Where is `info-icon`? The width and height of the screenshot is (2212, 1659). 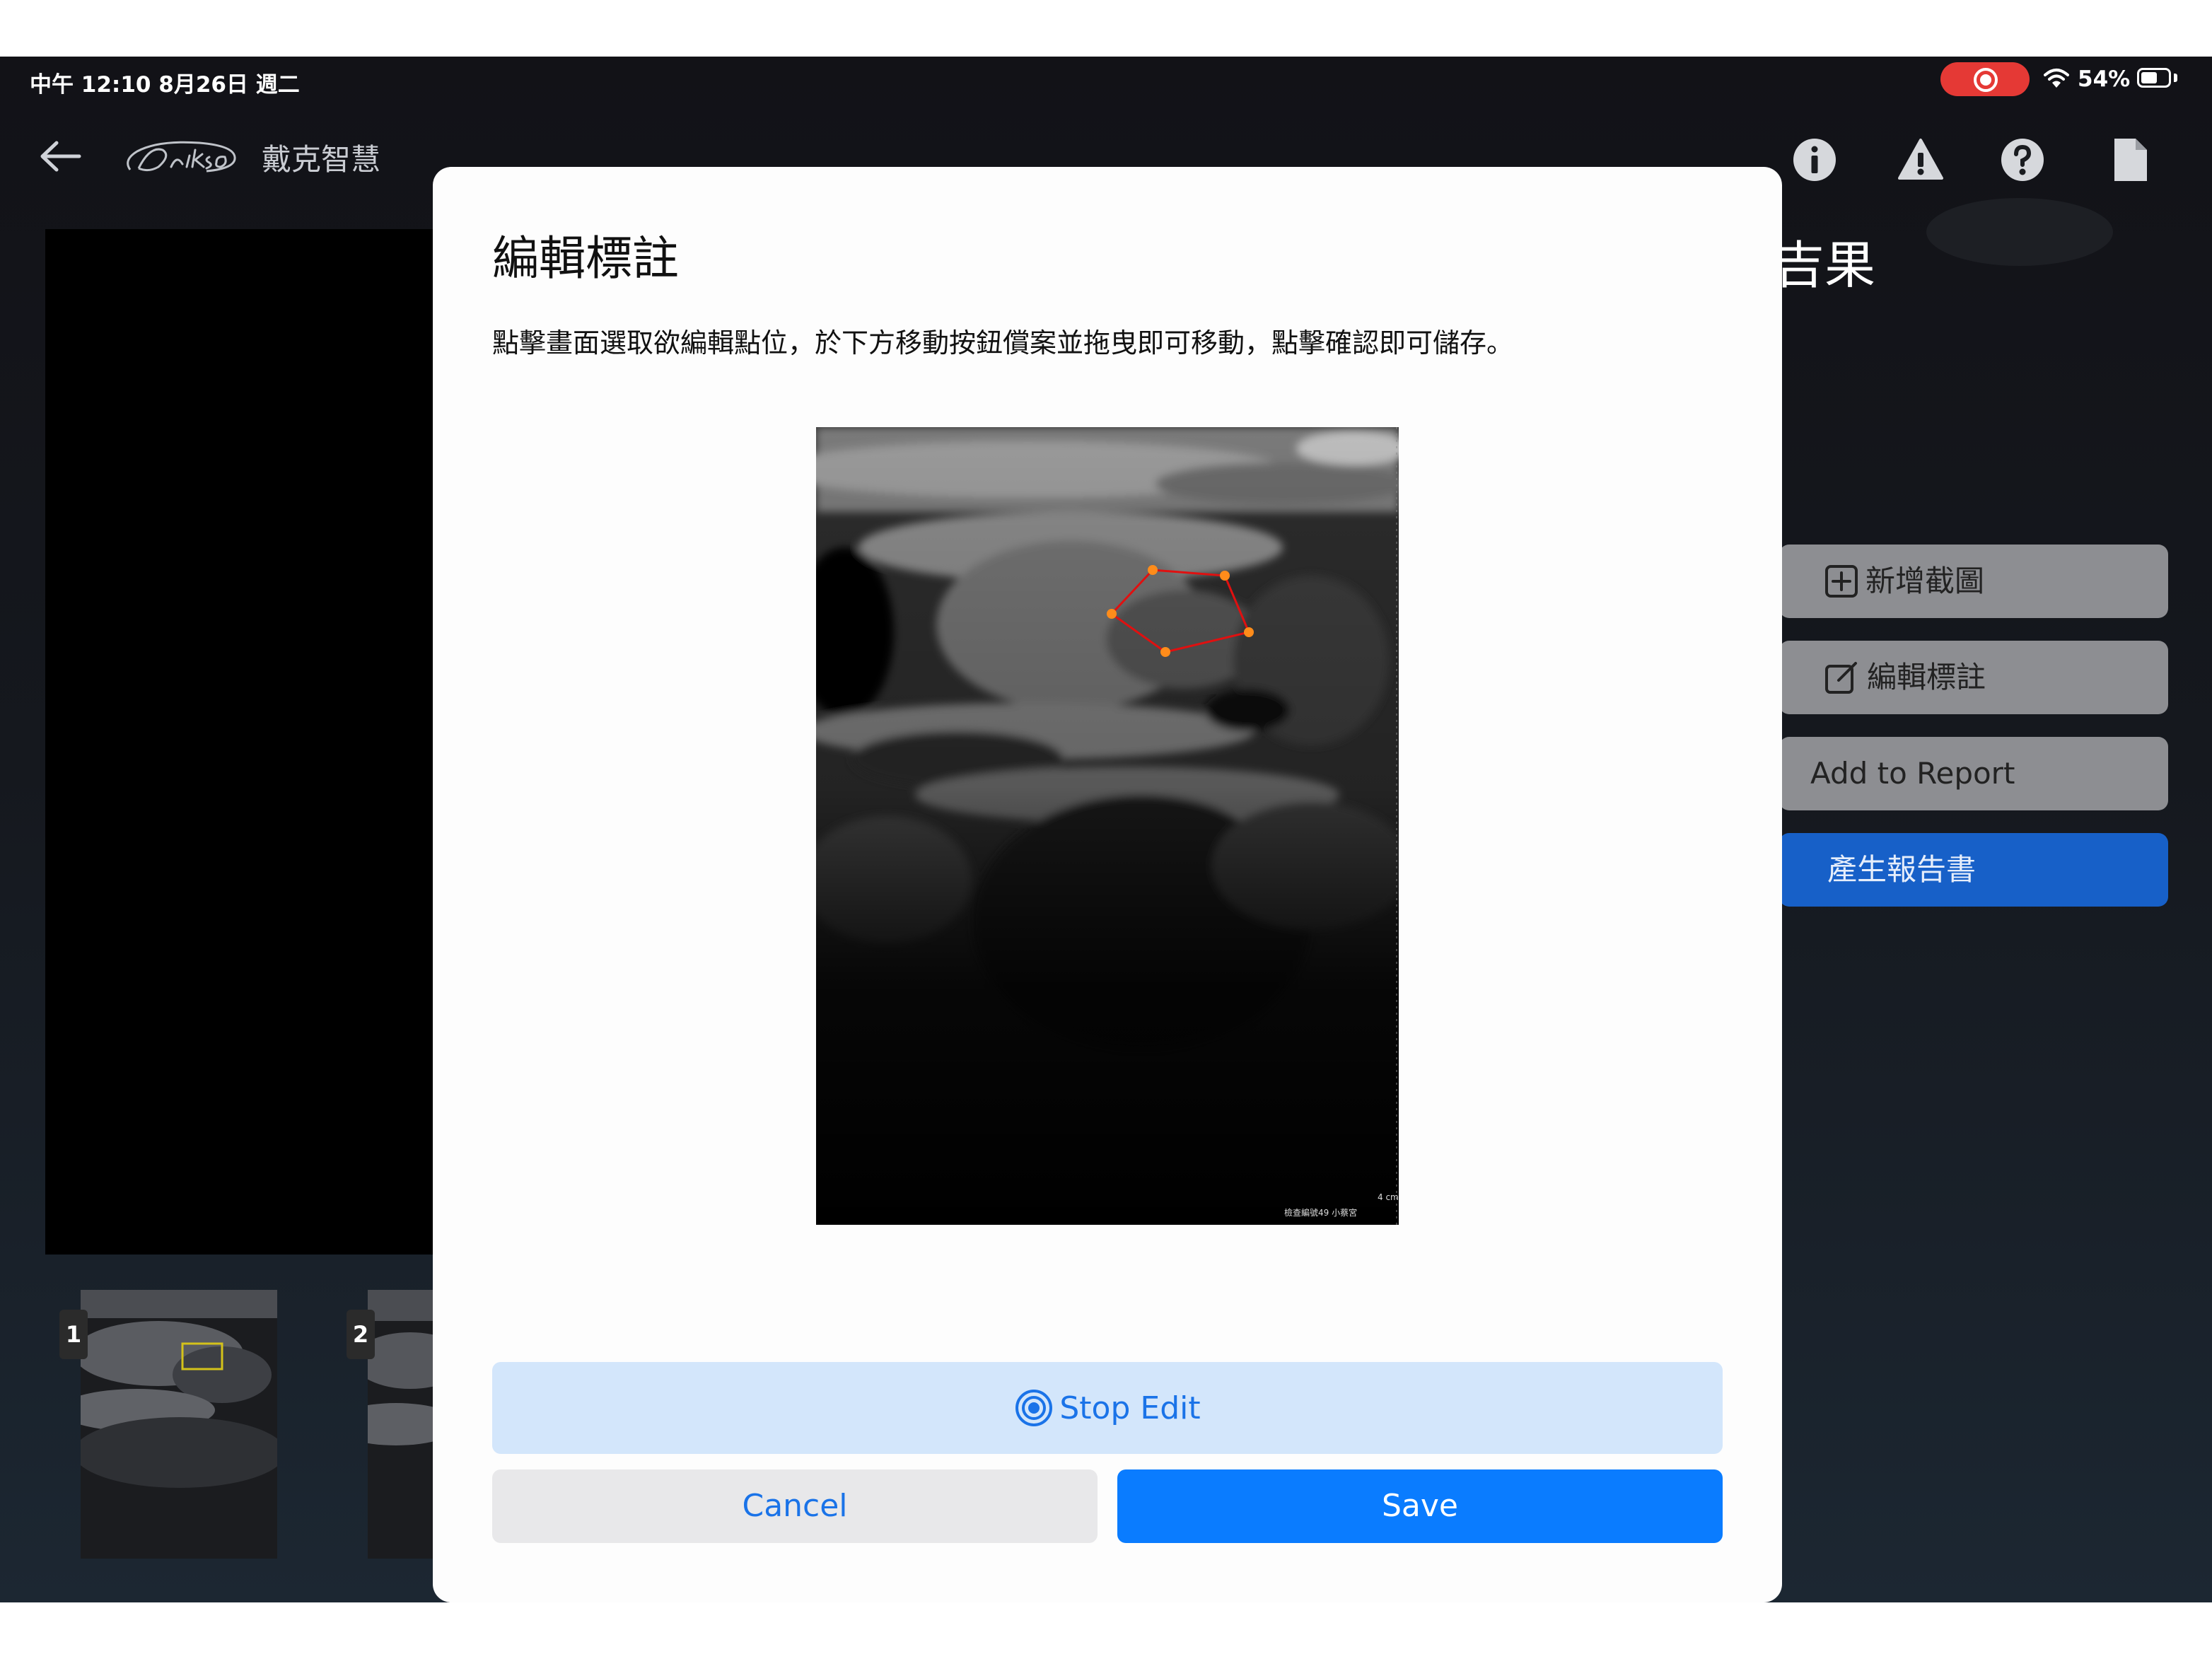 info-icon is located at coordinates (1815, 160).